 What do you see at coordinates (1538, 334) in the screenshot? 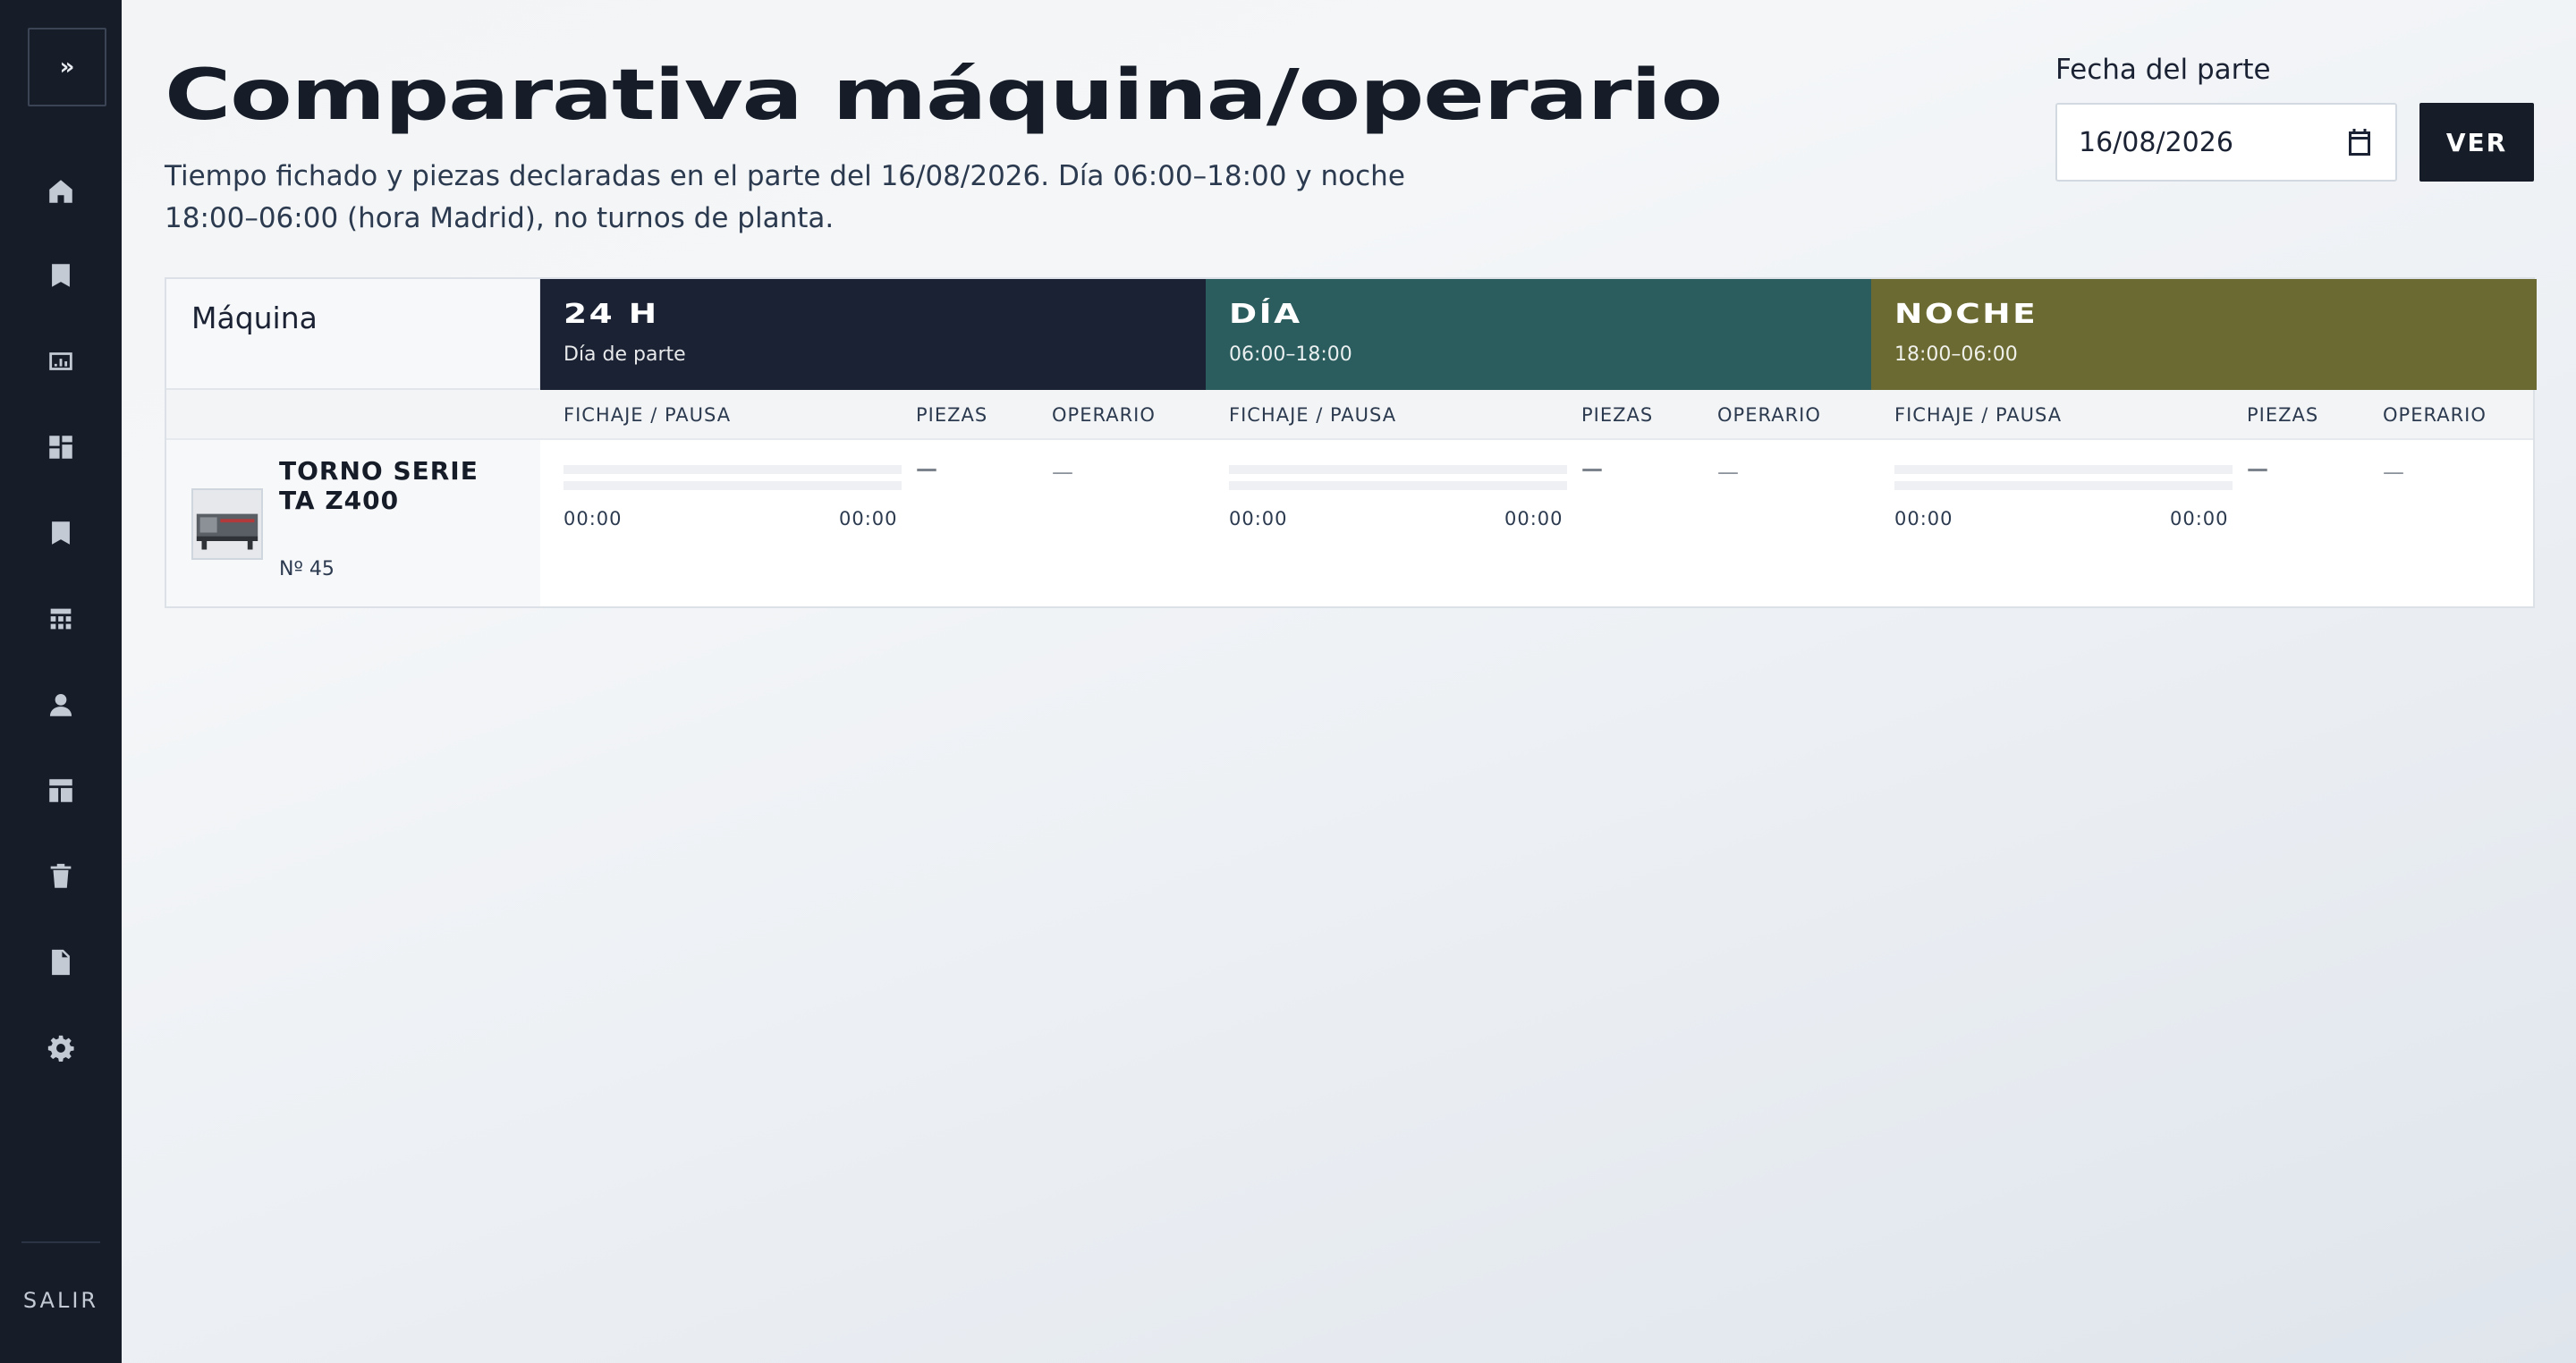
I see `shift-header-day: DÍA 06:00–18:00` at bounding box center [1538, 334].